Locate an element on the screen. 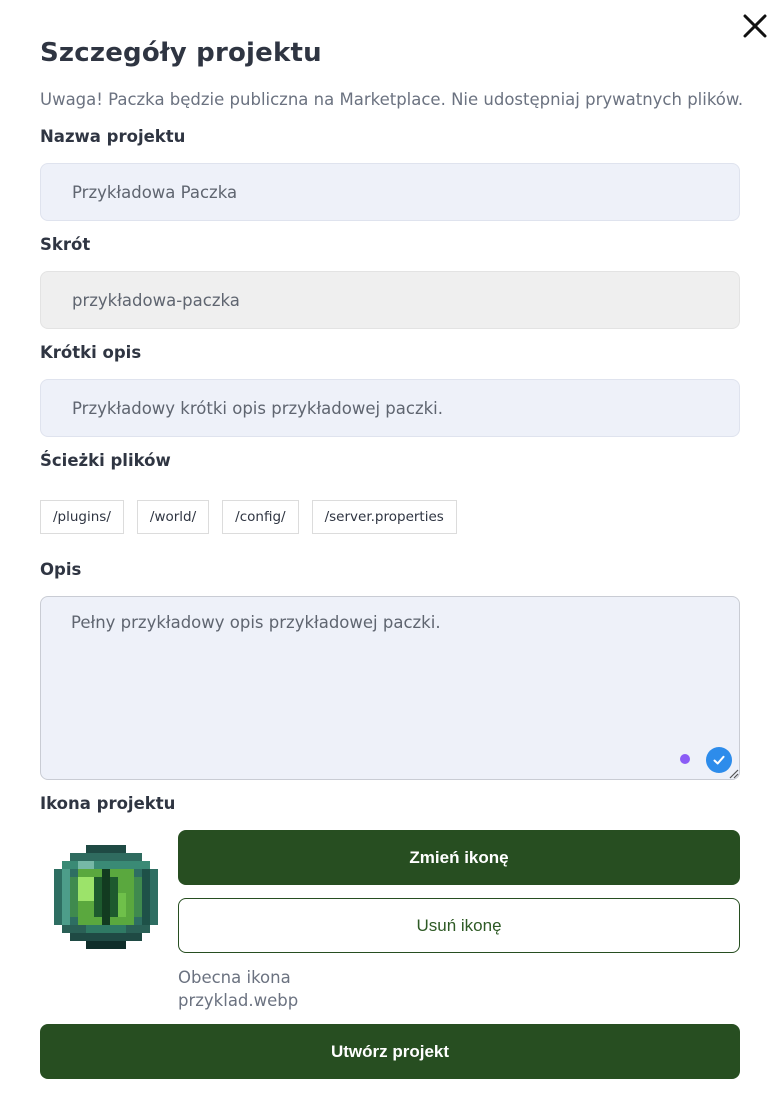  change-icon-button: Zmień ikonę is located at coordinates (459, 857).